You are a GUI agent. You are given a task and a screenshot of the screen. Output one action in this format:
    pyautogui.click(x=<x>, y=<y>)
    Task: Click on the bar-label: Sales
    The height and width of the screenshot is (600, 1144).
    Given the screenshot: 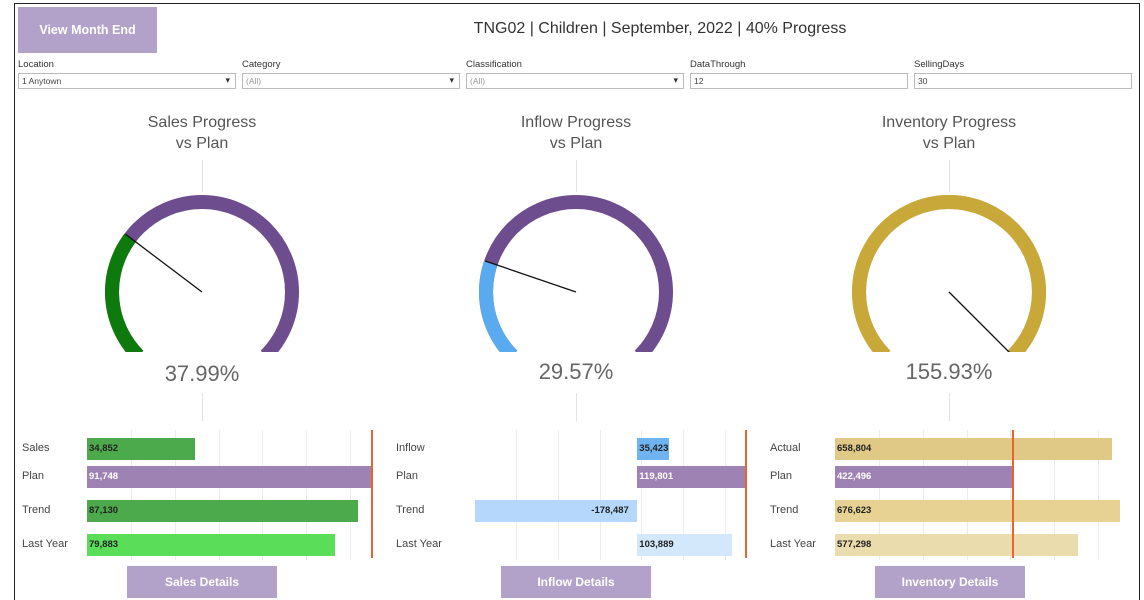 What is the action you would take?
    pyautogui.click(x=36, y=448)
    